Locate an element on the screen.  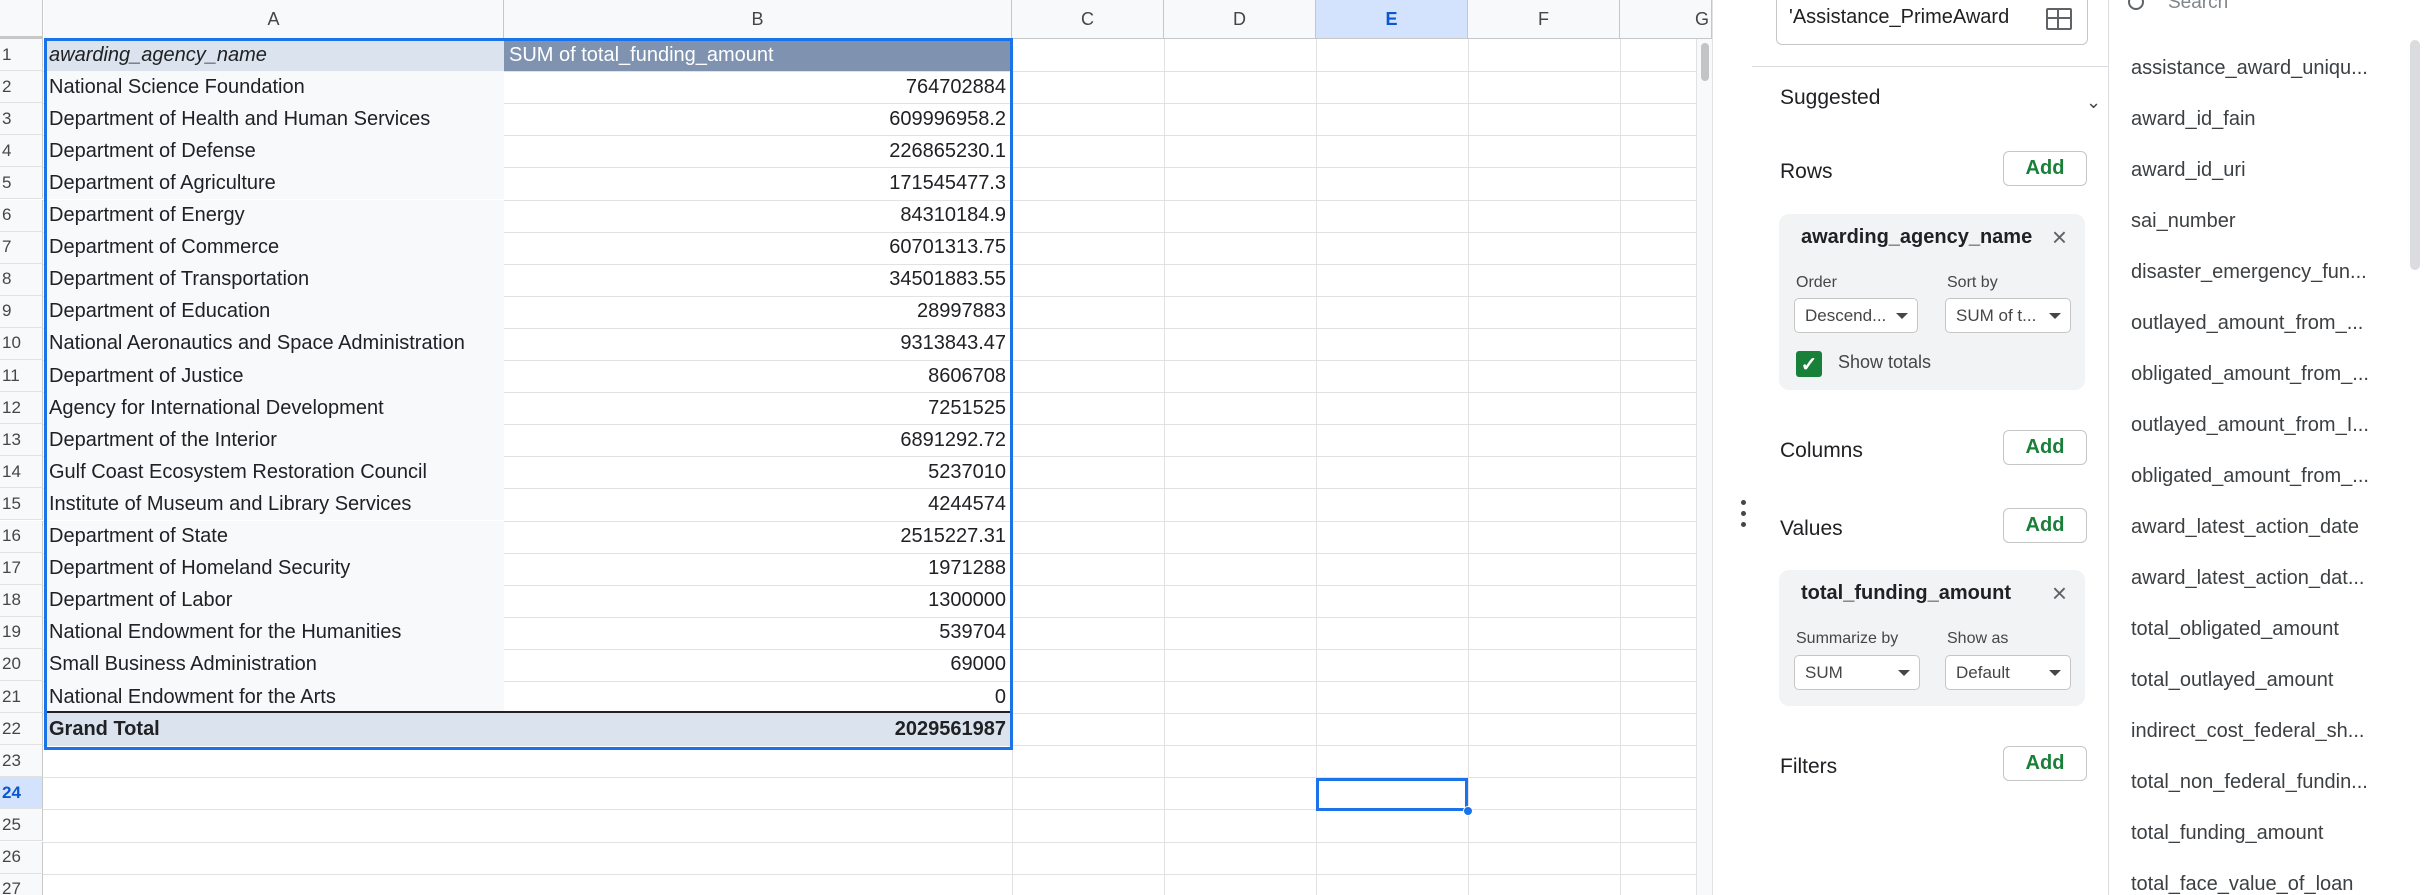
remove-value-field-close-icon: × is located at coordinates (2059, 593).